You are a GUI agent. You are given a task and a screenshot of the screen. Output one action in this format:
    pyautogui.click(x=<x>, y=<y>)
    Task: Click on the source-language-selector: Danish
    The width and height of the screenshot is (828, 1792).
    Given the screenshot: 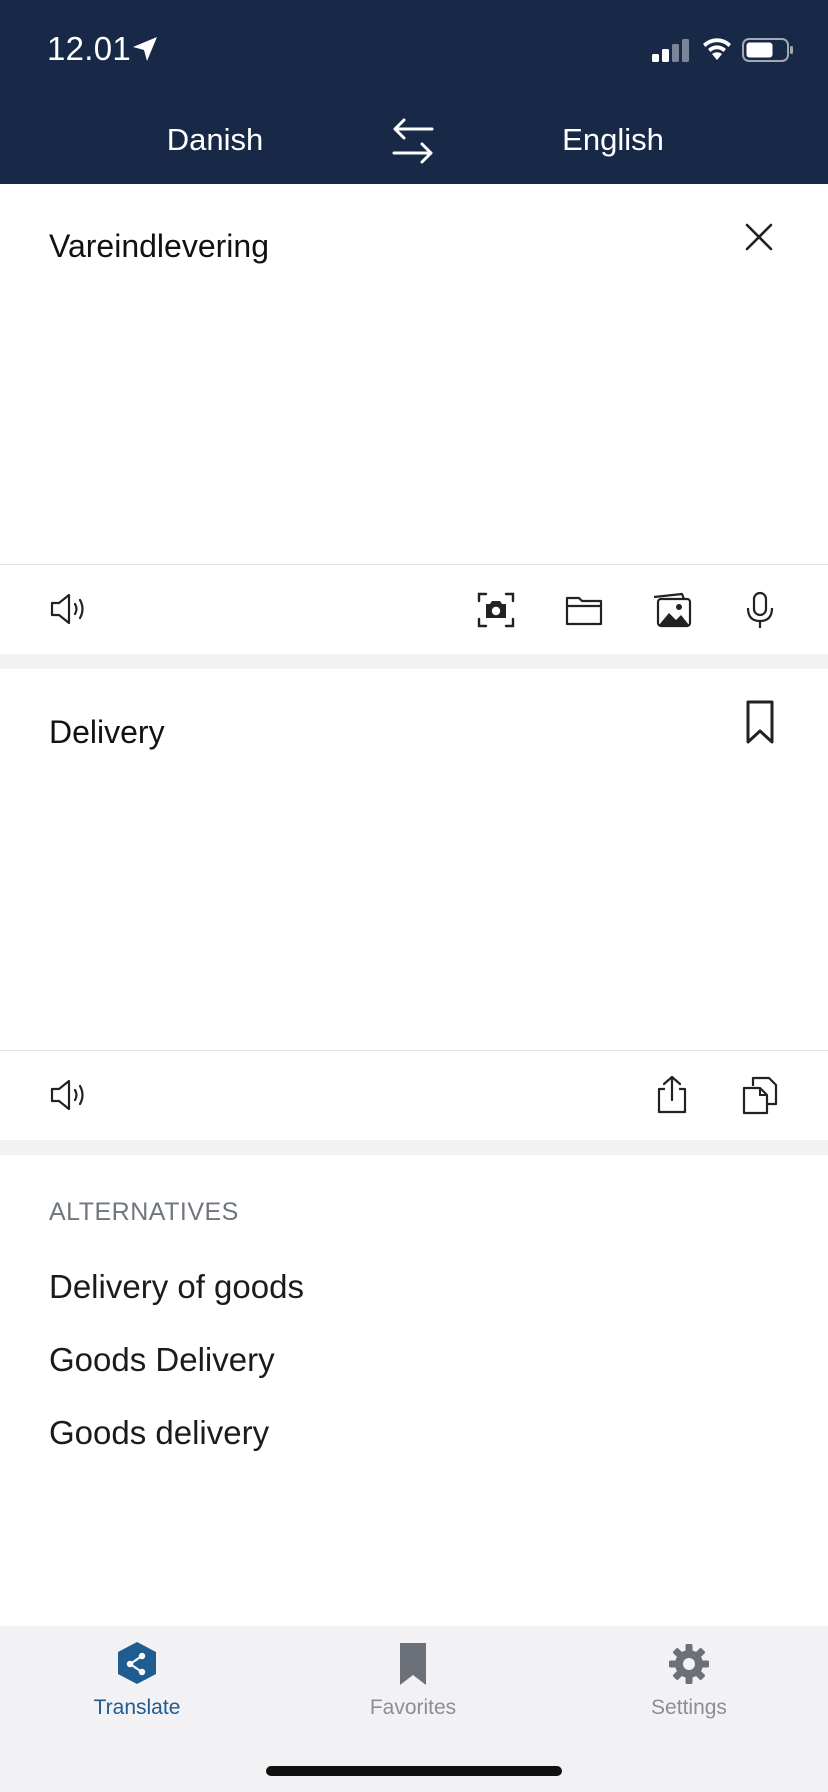 What is the action you would take?
    pyautogui.click(x=215, y=140)
    